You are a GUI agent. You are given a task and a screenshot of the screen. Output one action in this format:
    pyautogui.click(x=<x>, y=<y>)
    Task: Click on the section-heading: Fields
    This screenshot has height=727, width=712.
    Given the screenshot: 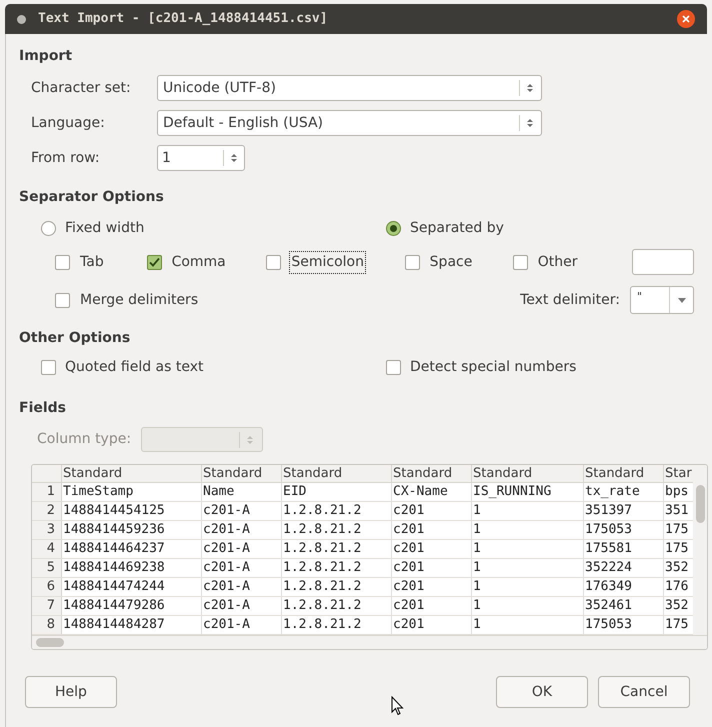 What is the action you would take?
    pyautogui.click(x=43, y=408)
    